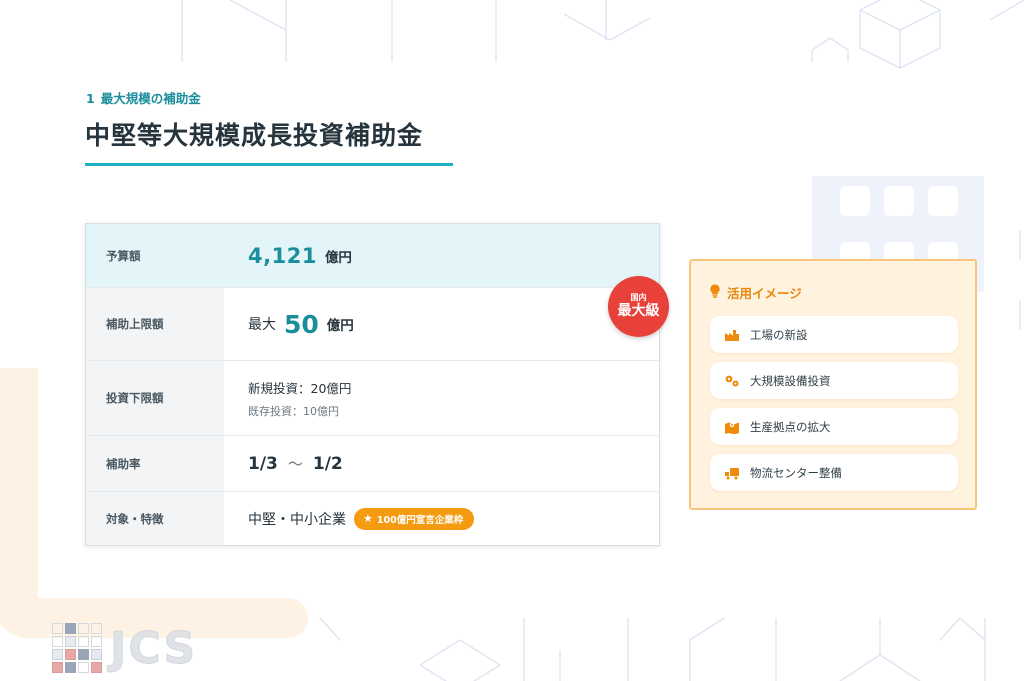 This screenshot has width=1024, height=681. What do you see at coordinates (262, 325) in the screenshot?
I see `subsidy-cap-prefix: 最大` at bounding box center [262, 325].